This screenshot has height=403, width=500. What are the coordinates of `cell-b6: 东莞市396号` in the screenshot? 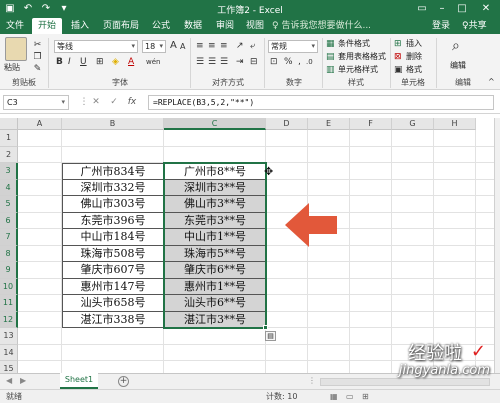 It's located at (113, 220).